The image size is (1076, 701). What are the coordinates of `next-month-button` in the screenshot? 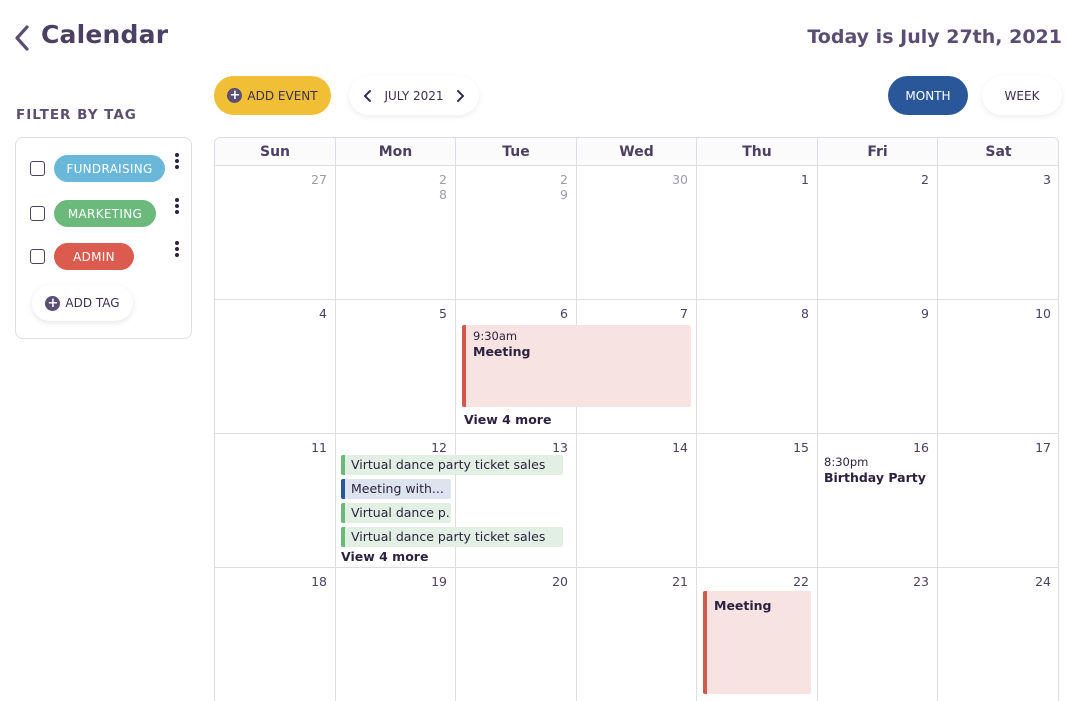 It's located at (460, 96).